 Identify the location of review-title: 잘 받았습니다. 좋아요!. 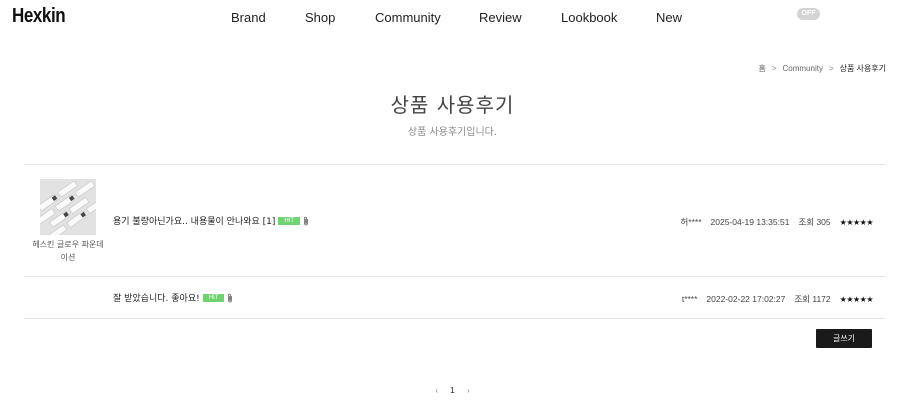
(156, 297).